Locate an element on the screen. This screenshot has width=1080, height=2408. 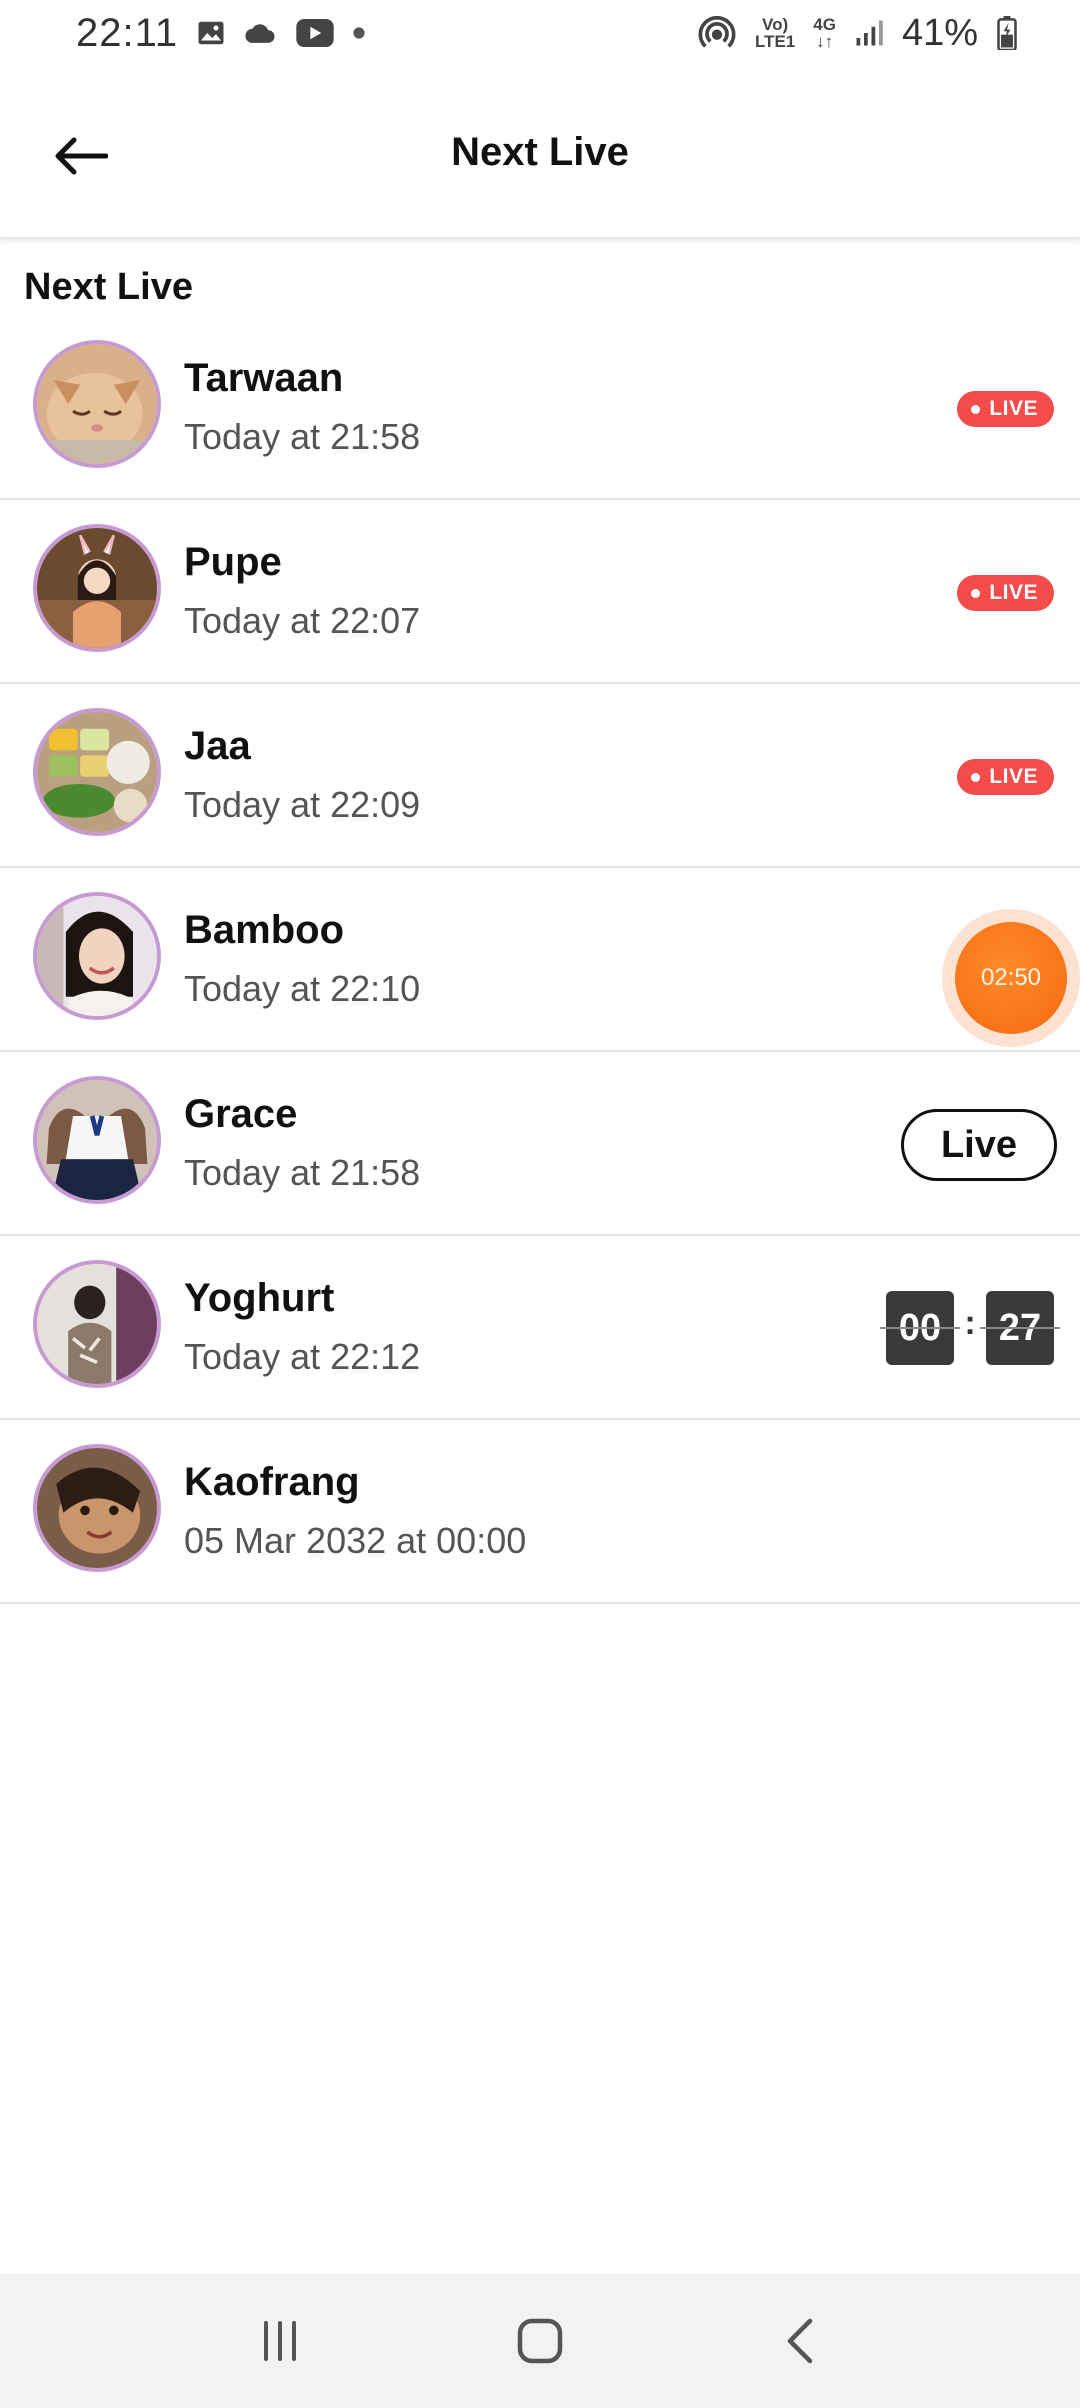
flip-clock-seconds: 27 is located at coordinates (1020, 1328).